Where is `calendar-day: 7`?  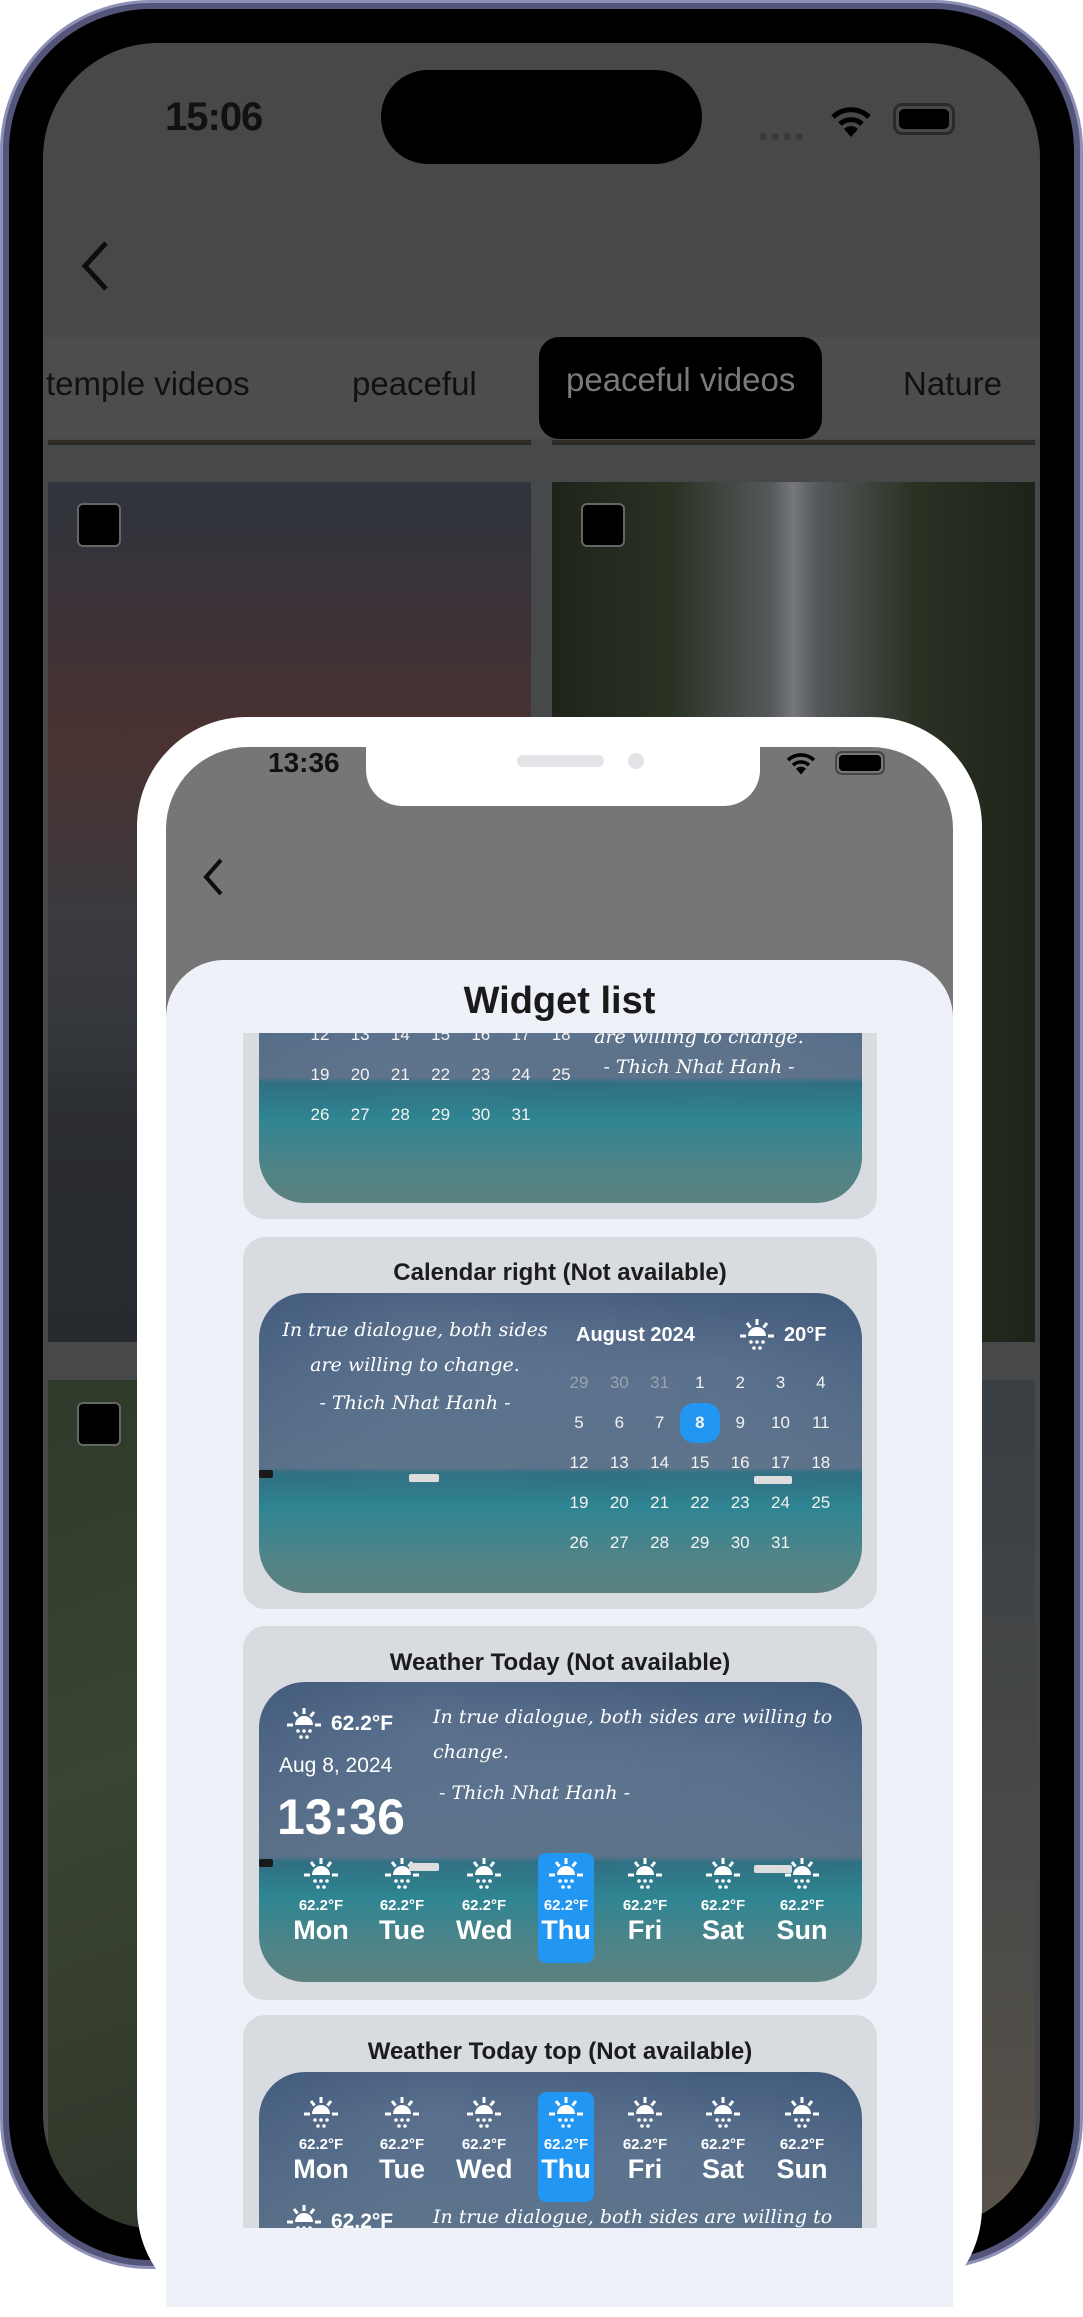 calendar-day: 7 is located at coordinates (660, 1423).